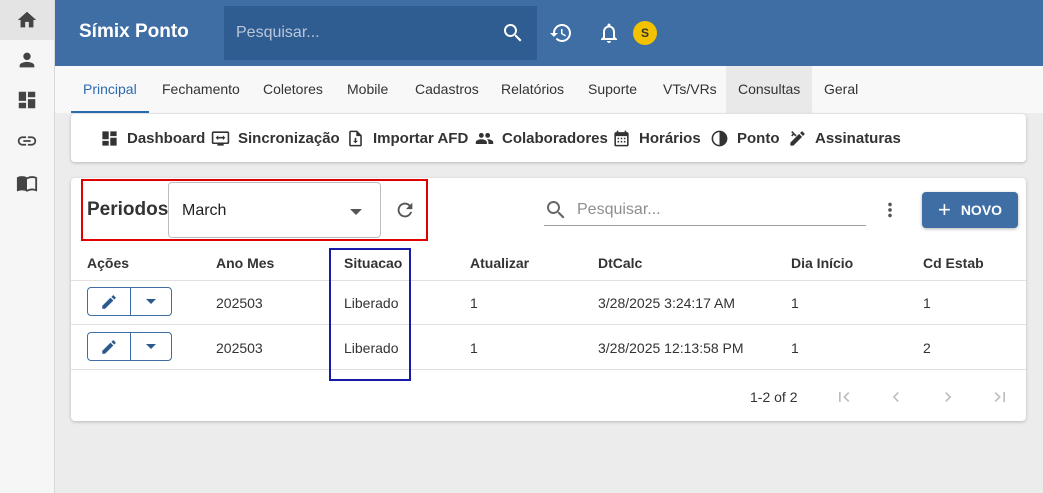  I want to click on col-header-ano-mes: Ano Mes, so click(245, 263).